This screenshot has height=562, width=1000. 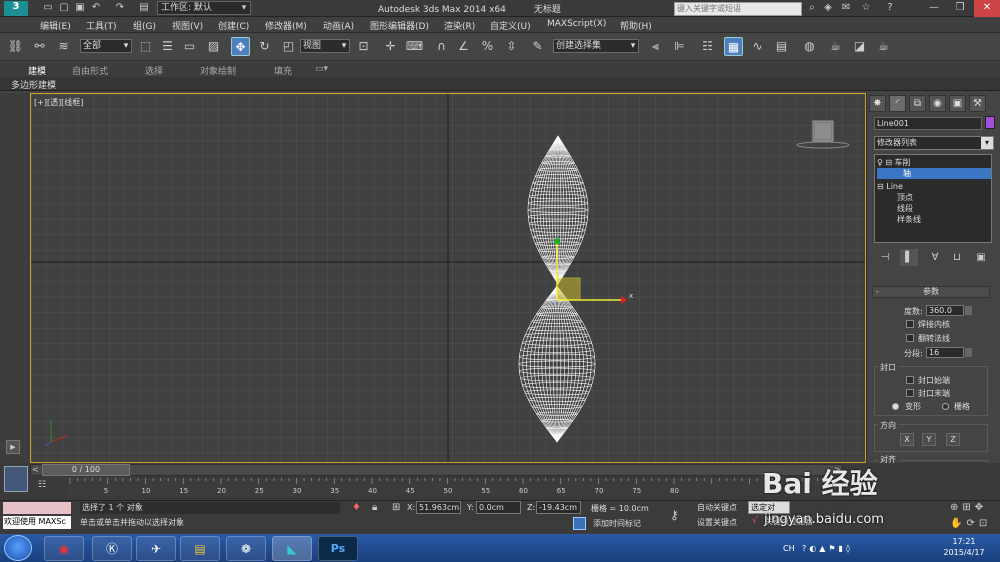 I want to click on utilities-tab-icon: ⚒, so click(x=977, y=103).